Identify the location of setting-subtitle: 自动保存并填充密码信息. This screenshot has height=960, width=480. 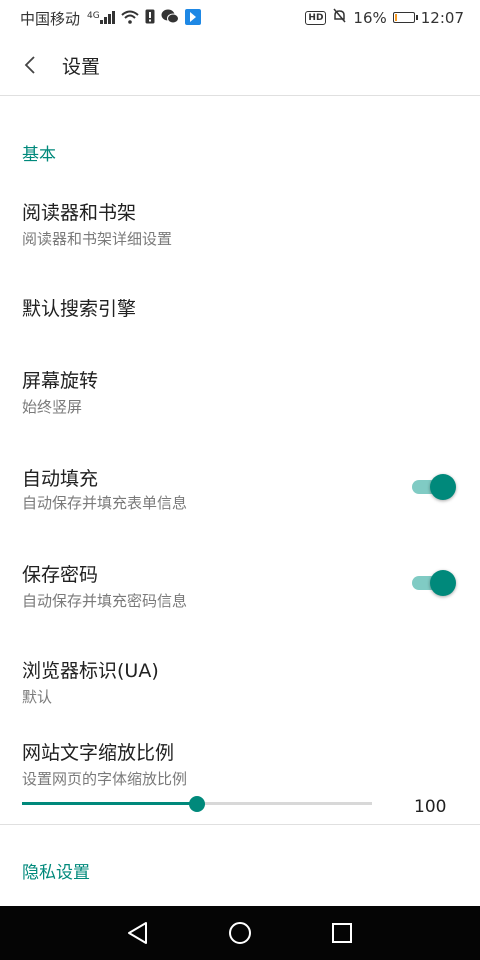
(105, 601).